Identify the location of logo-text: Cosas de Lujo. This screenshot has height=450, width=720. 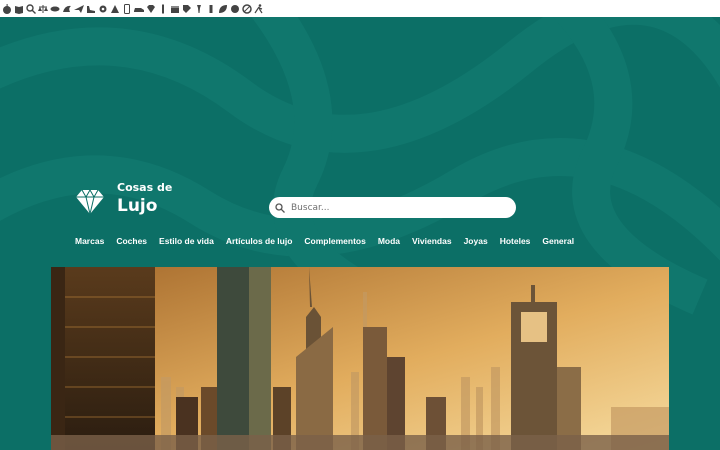
(144, 198).